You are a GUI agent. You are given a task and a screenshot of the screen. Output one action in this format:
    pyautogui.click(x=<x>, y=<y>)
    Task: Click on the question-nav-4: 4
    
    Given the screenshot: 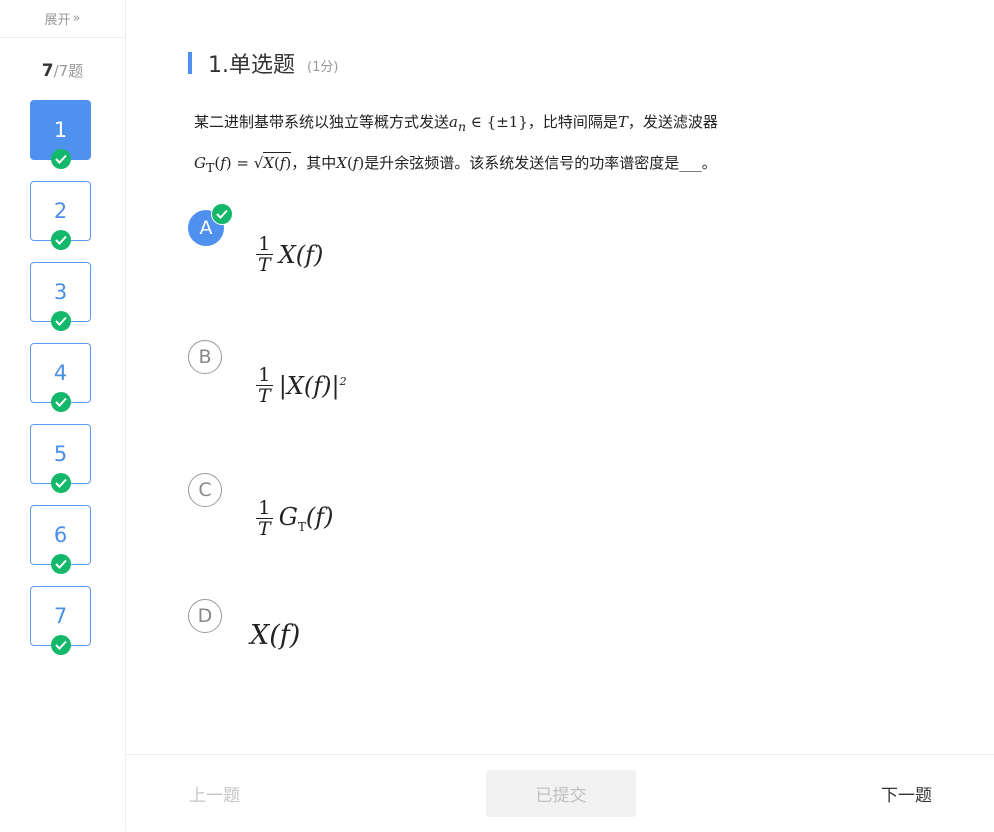 What is the action you would take?
    pyautogui.click(x=60, y=377)
    